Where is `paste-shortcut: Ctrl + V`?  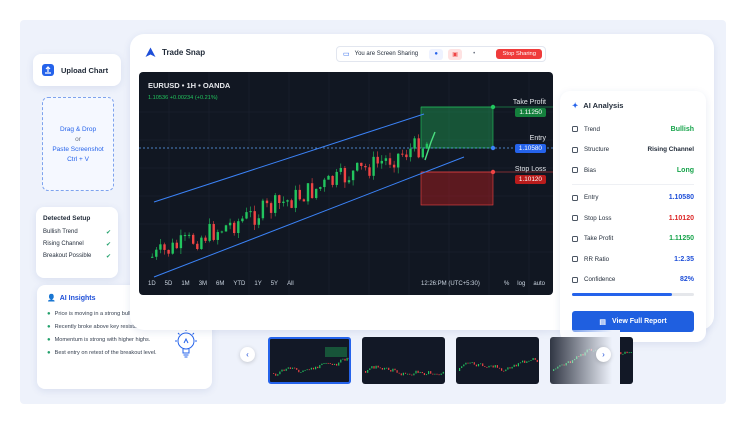 paste-shortcut: Ctrl + V is located at coordinates (78, 159).